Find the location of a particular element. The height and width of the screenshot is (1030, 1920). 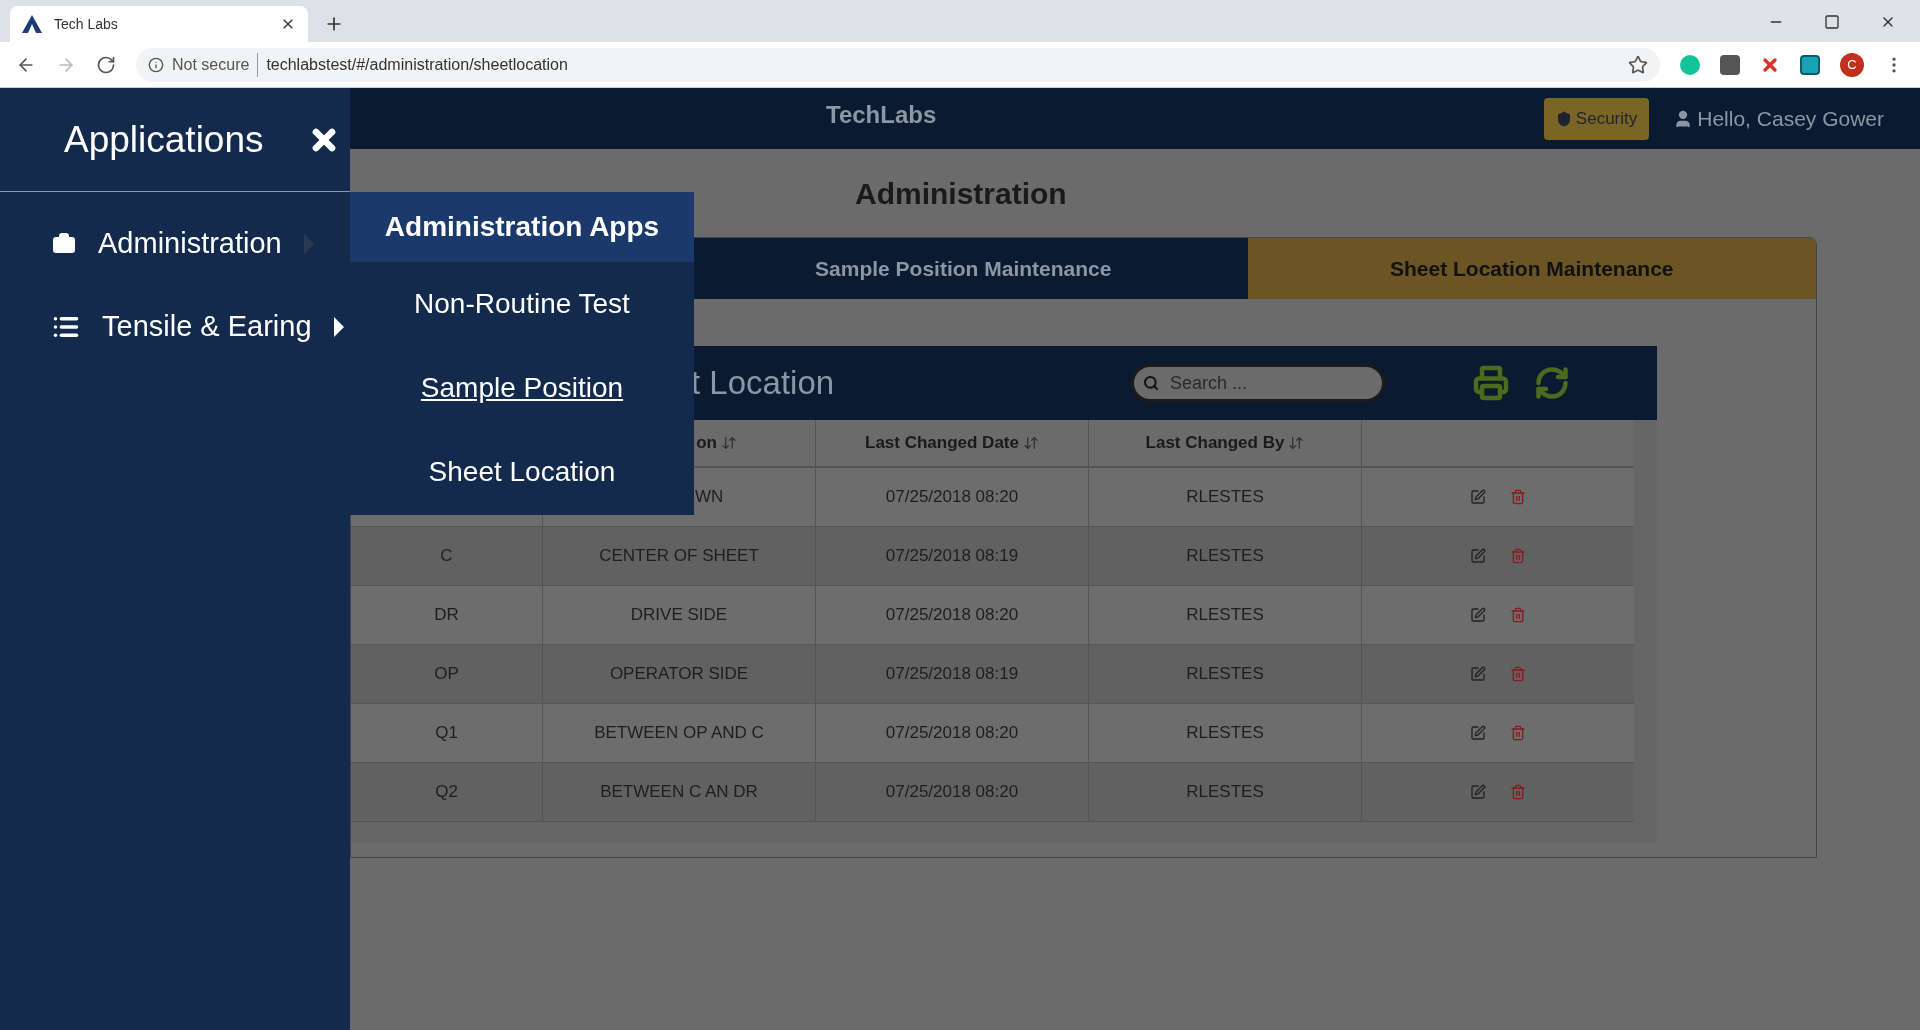

table-cell-text: BETWEEN C AN DR is located at coordinates (679, 792).